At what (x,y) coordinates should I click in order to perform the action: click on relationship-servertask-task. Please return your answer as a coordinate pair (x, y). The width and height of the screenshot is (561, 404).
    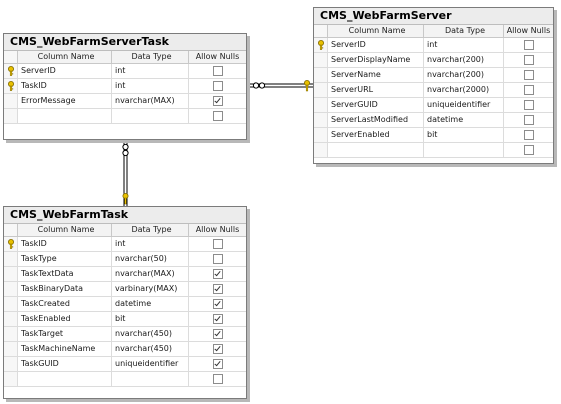
    Looking at the image, I should click on (125, 174).